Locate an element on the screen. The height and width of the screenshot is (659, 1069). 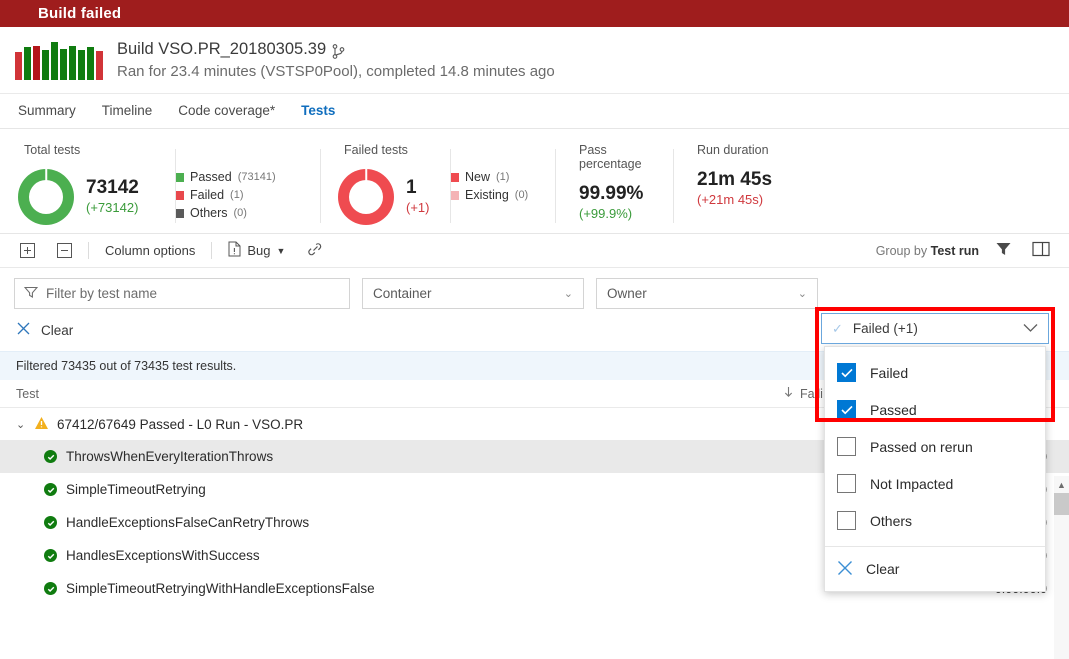
clear-filters-label: Clear is located at coordinates (57, 330).